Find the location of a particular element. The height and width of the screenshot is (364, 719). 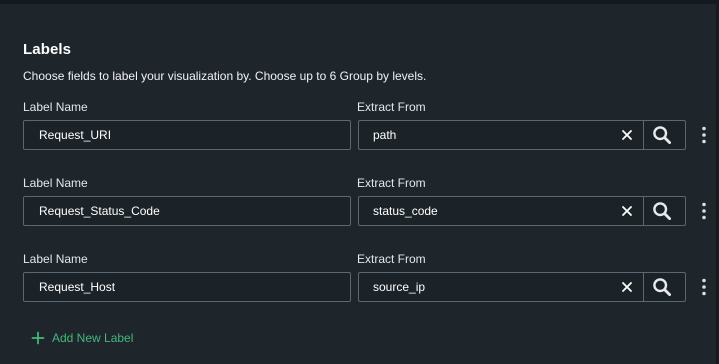

extract-from-field: source_ip is located at coordinates (522, 287).